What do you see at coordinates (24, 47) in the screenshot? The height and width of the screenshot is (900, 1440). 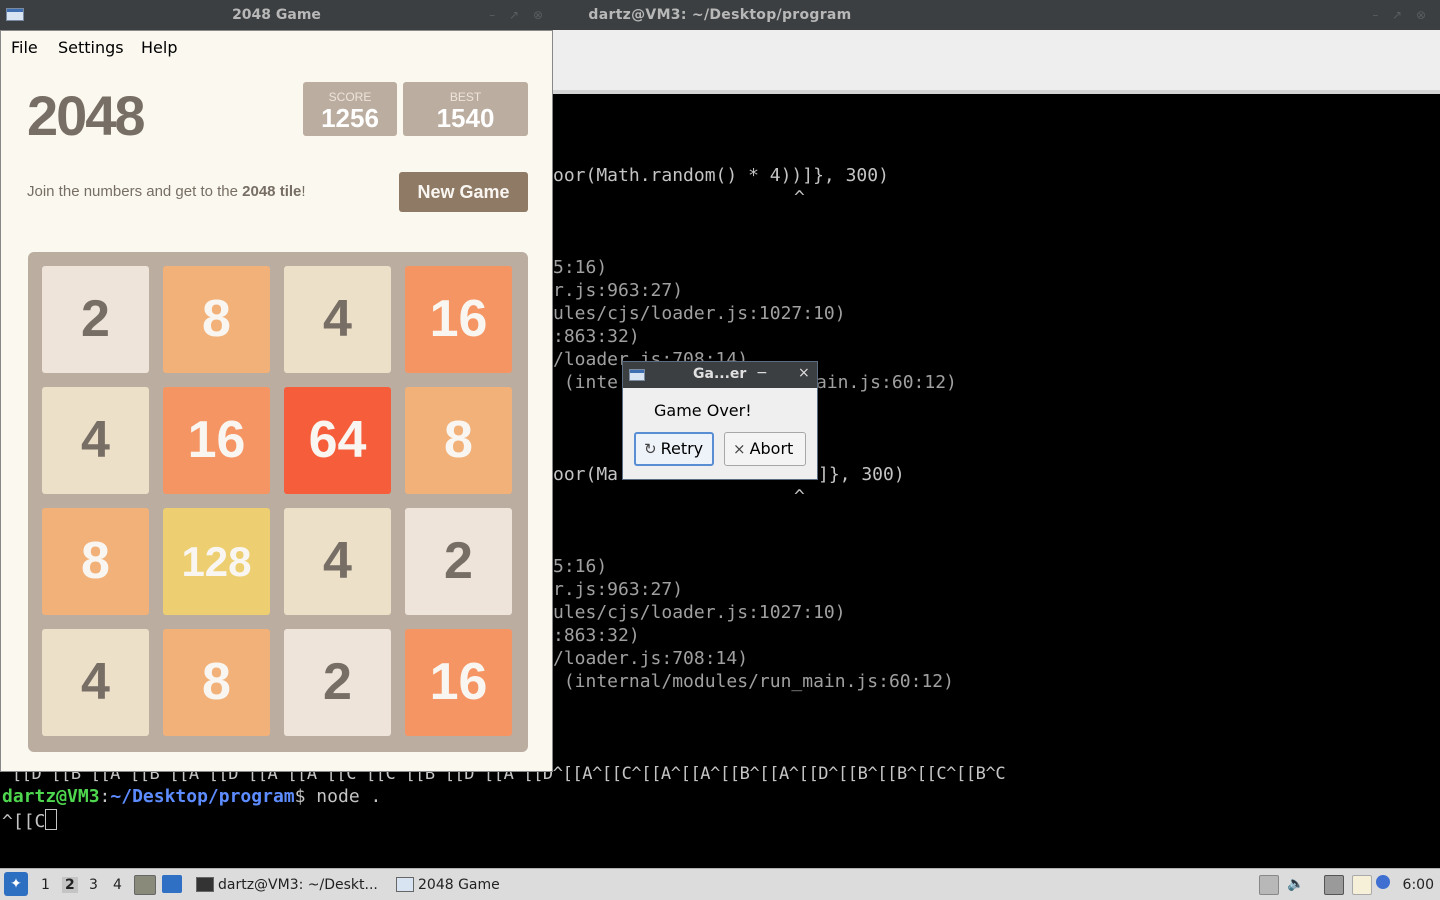 I see `menu-file: File` at bounding box center [24, 47].